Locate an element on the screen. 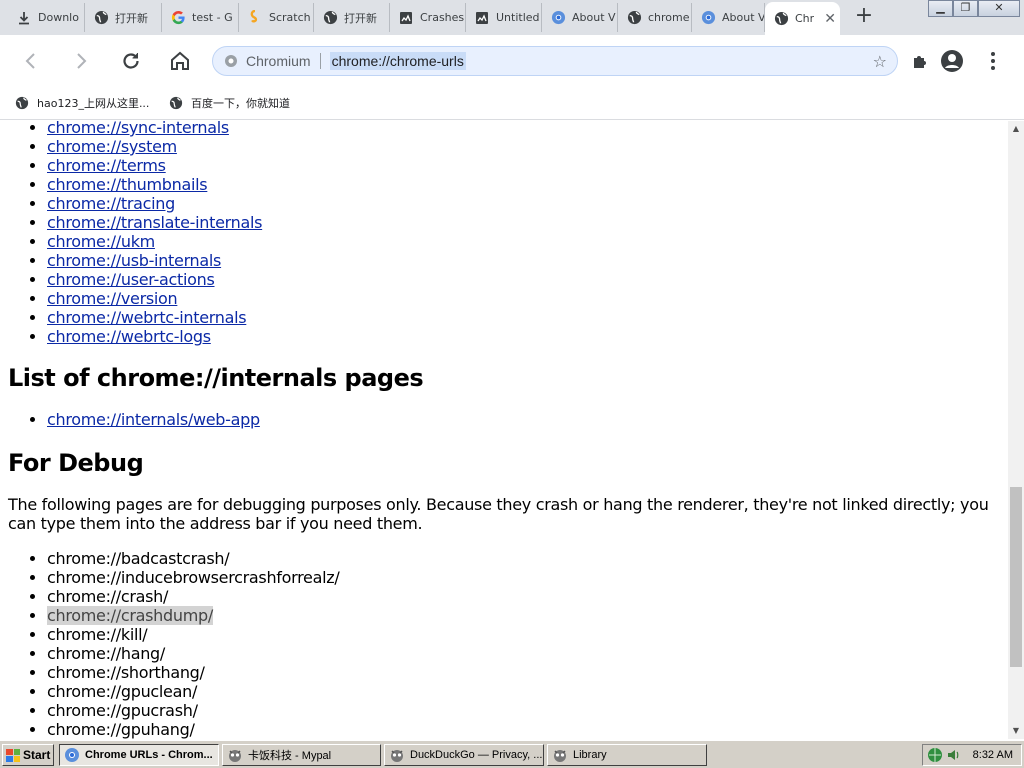 Image resolution: width=1024 pixels, height=768 pixels. debug-url: chrome://badcastcrash/ is located at coordinates (138, 558).